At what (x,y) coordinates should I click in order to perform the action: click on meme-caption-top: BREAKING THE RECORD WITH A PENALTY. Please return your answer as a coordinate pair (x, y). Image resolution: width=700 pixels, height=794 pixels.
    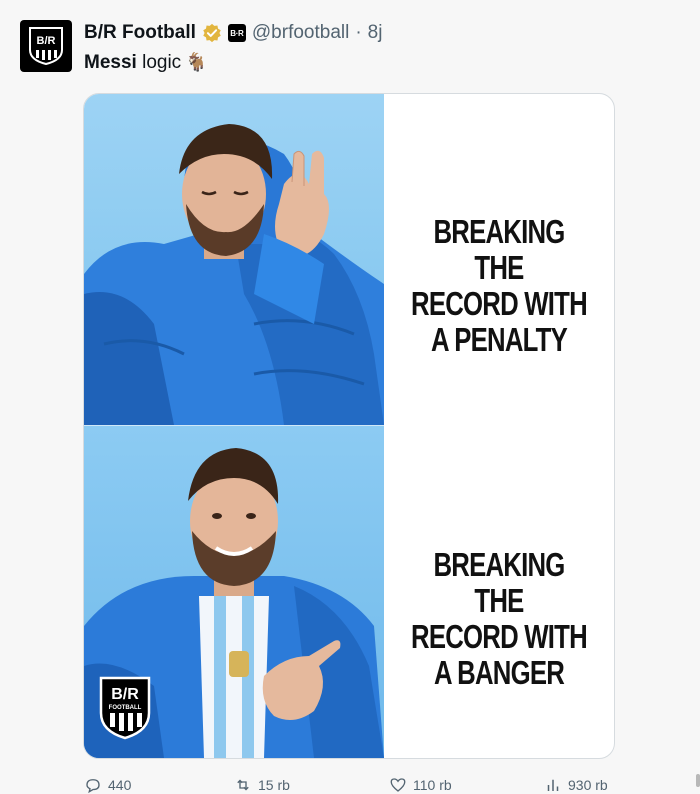
    Looking at the image, I should click on (498, 286).